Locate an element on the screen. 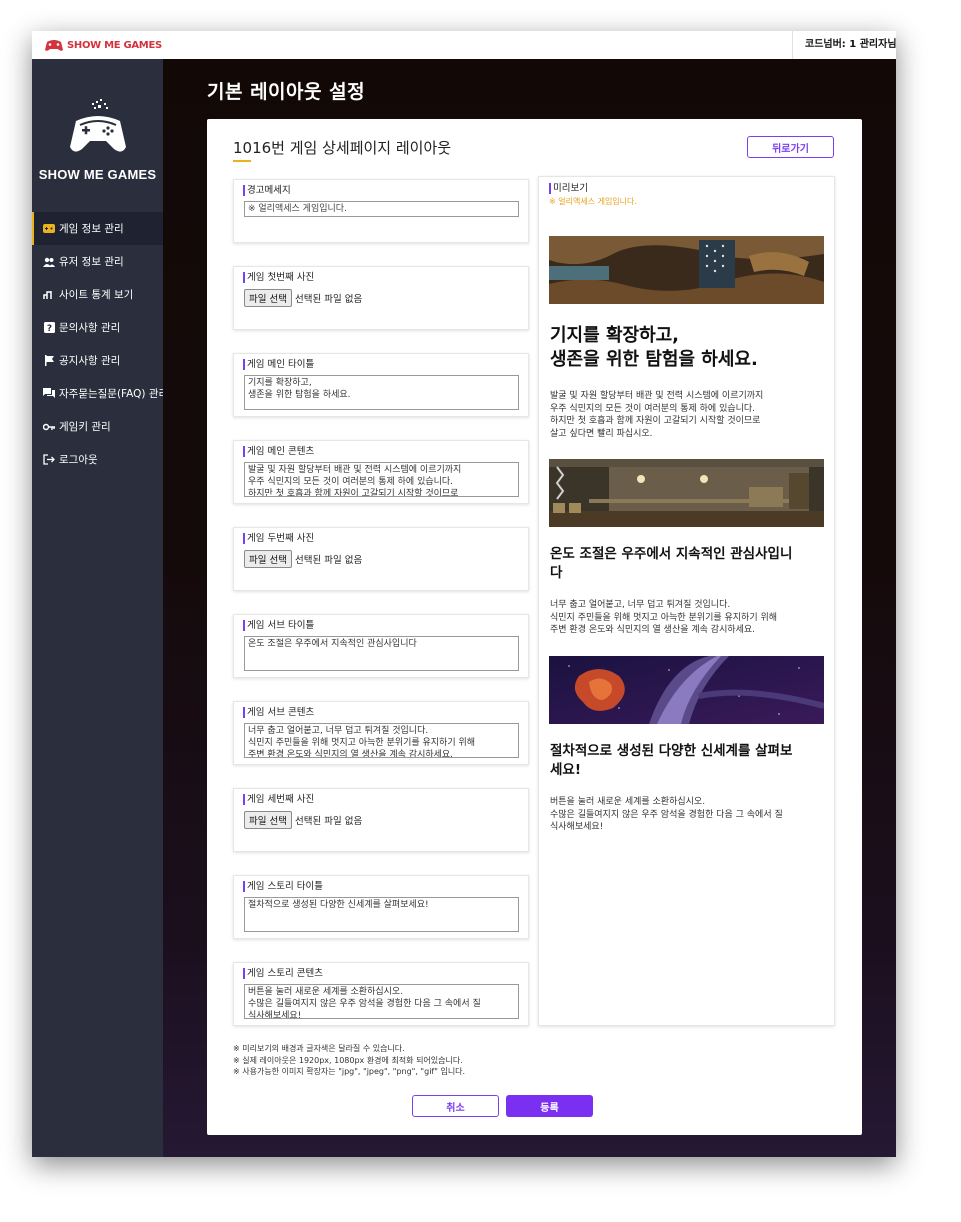 This screenshot has width=961, height=1222. page-title: 기본 레이아웃 설정 is located at coordinates (286, 92).